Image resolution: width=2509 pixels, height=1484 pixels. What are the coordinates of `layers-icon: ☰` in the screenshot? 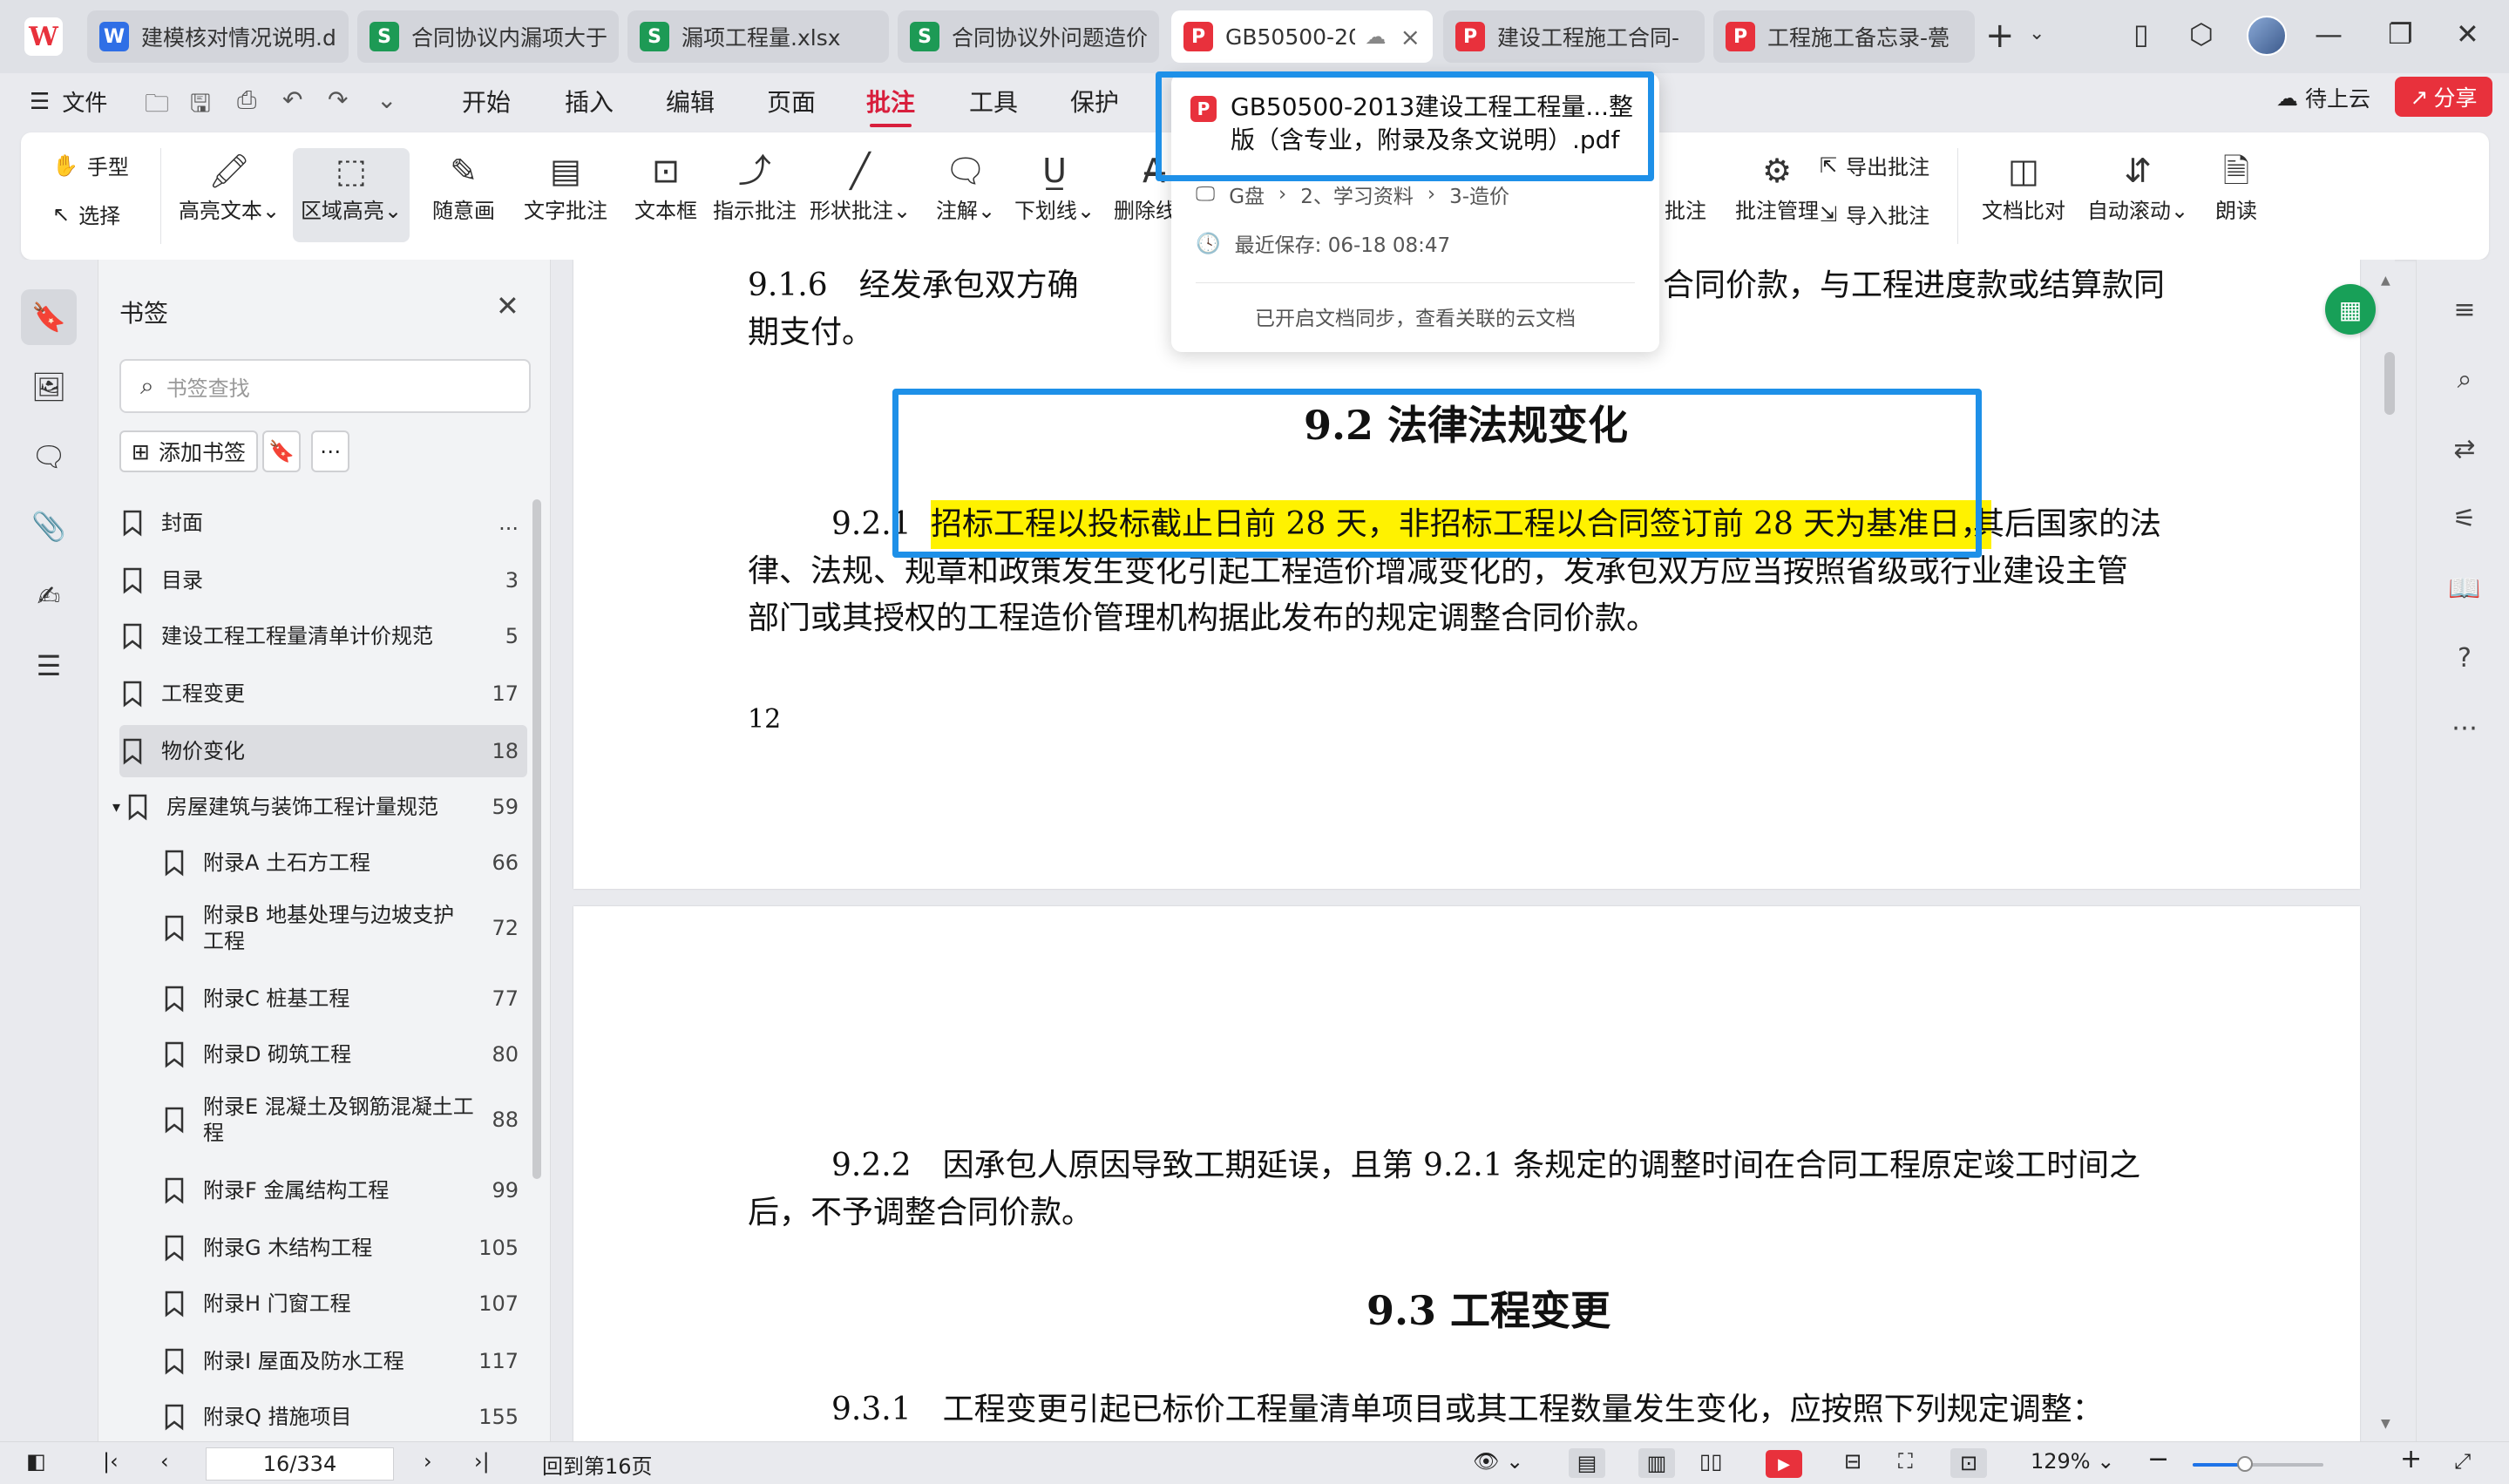 It's located at (49, 666).